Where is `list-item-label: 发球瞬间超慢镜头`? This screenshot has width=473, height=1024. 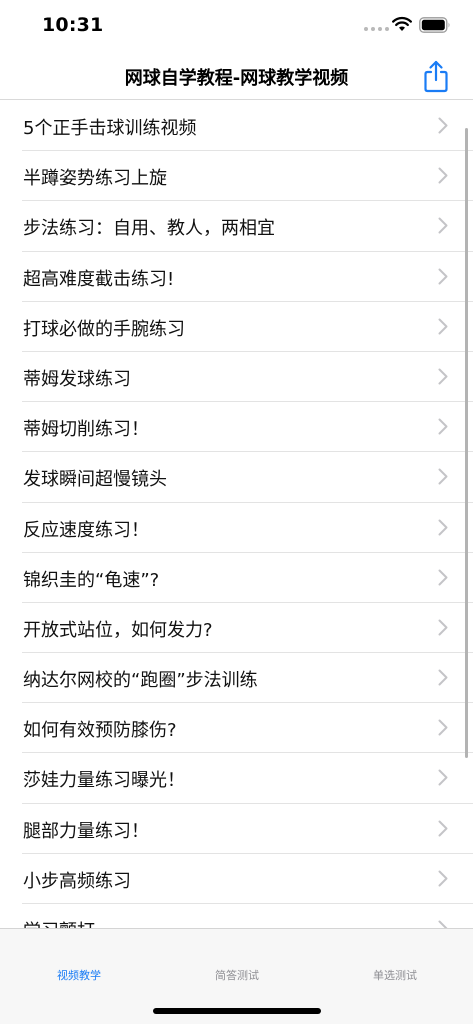
list-item-label: 发球瞬间超慢镜头 is located at coordinates (95, 480).